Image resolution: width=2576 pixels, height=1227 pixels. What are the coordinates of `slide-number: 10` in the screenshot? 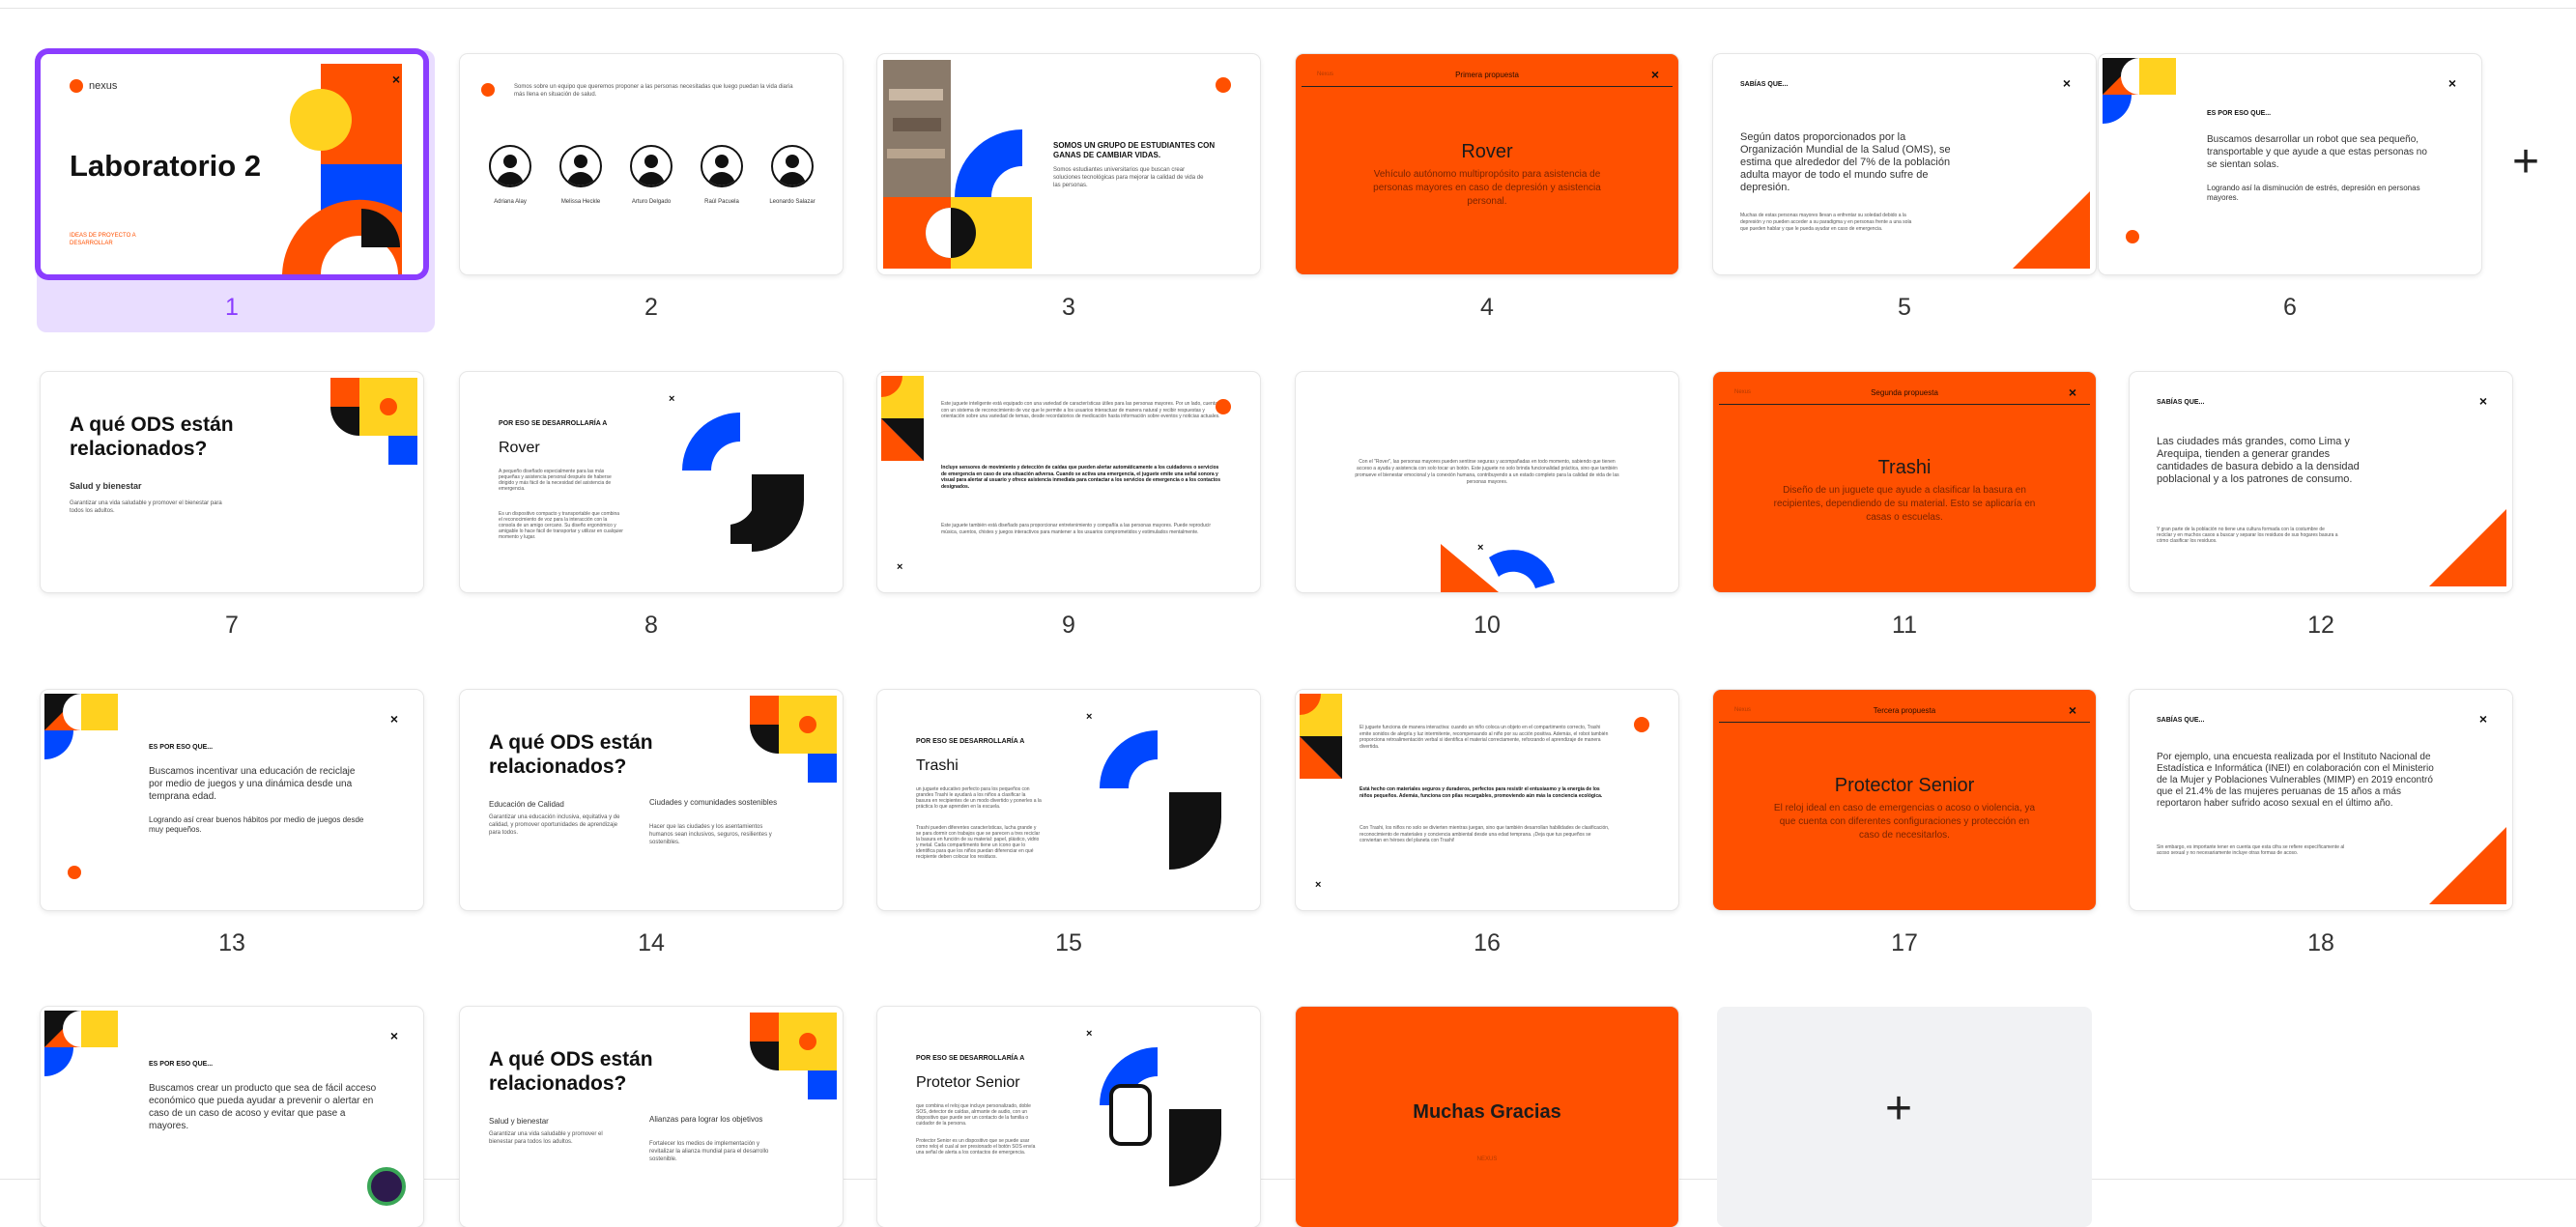 It's located at (1488, 625).